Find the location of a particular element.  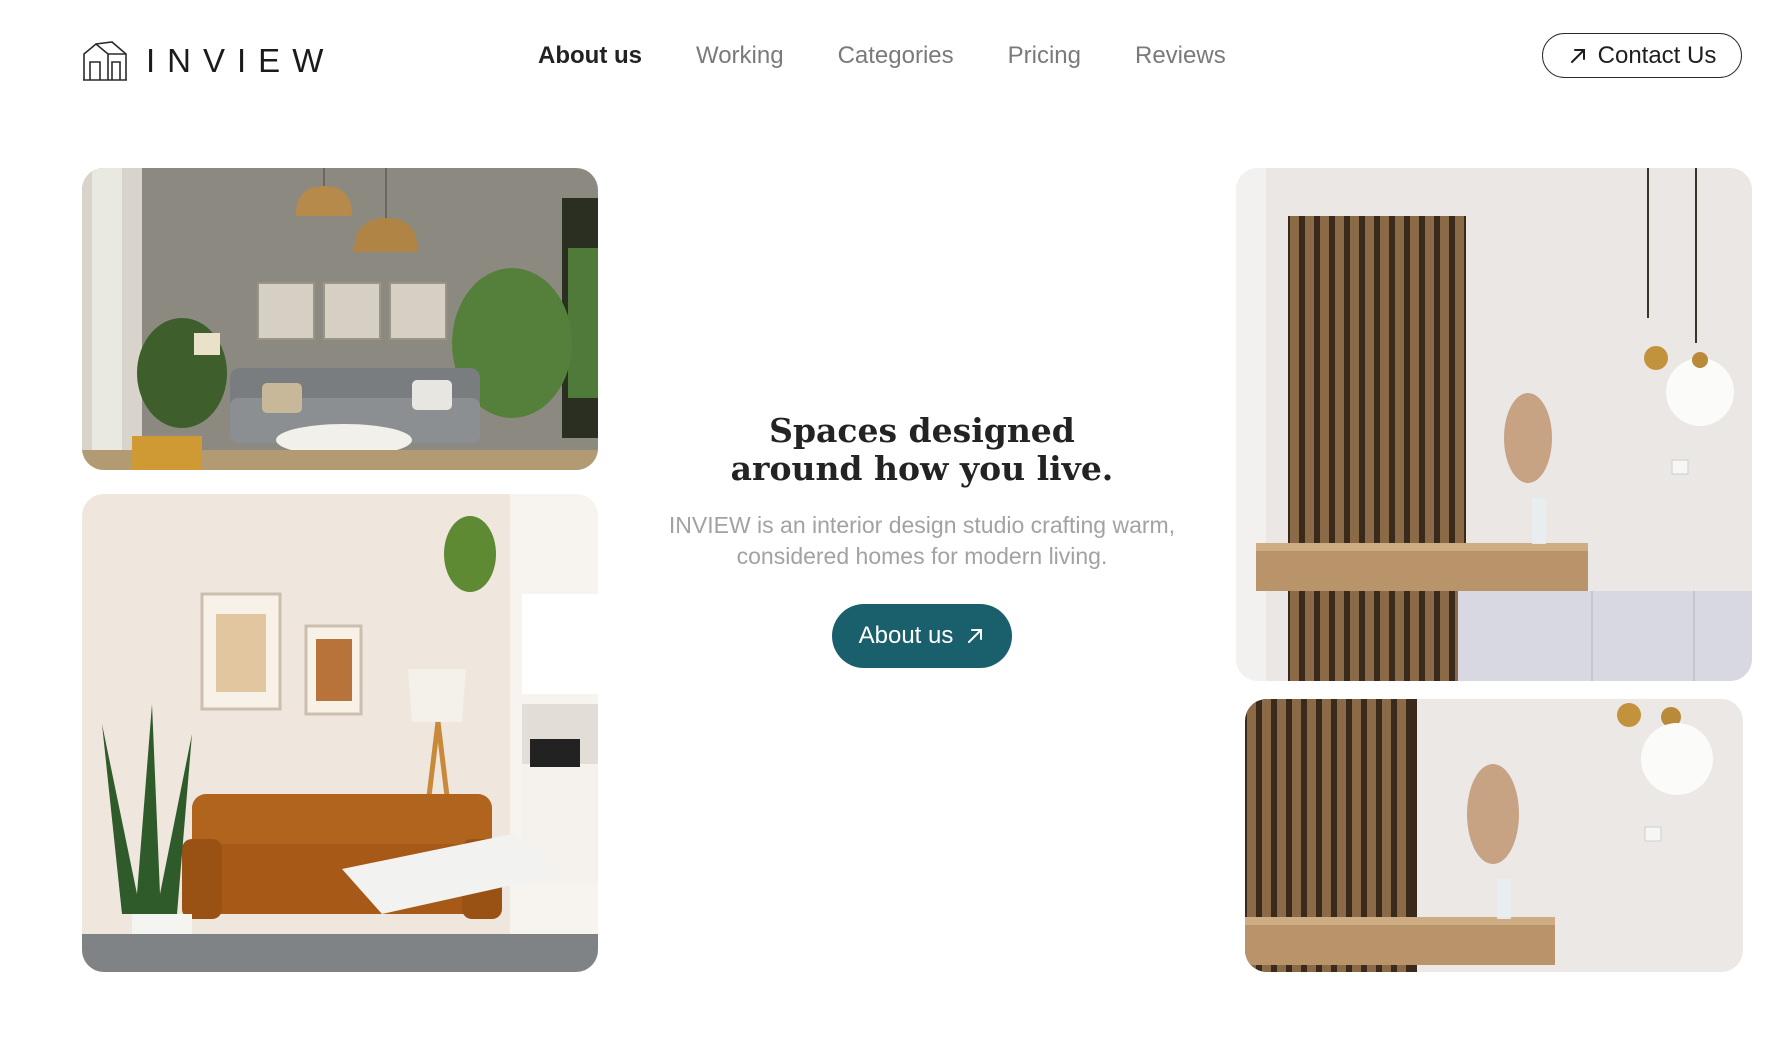

hero-title-line-1: Spaces designed is located at coordinates (922, 430).